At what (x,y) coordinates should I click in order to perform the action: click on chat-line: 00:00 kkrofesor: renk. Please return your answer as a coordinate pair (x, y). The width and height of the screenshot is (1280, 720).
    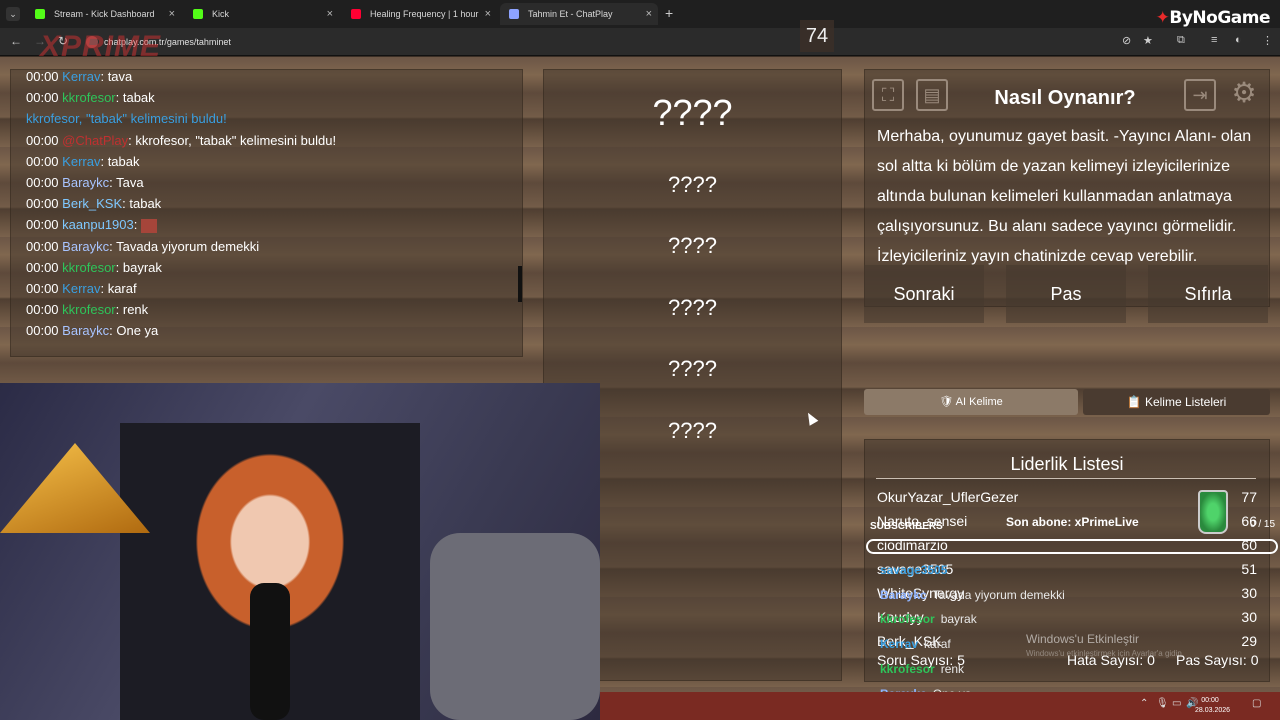
    Looking at the image, I should click on (87, 309).